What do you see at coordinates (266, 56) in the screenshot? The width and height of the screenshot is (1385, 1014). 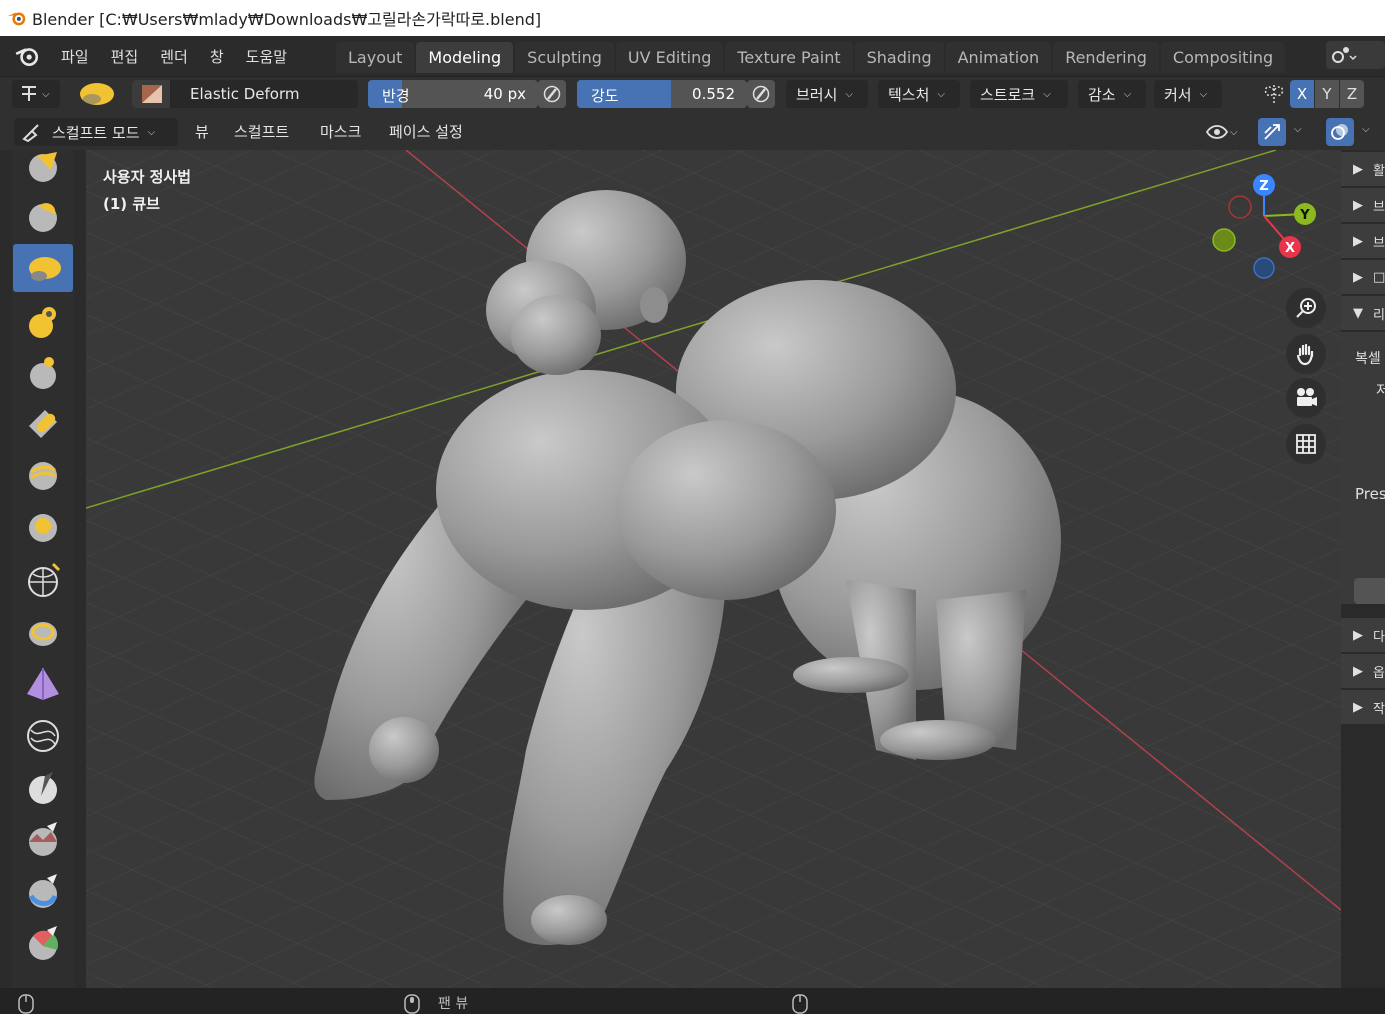 I see `menu-help: 도움말` at bounding box center [266, 56].